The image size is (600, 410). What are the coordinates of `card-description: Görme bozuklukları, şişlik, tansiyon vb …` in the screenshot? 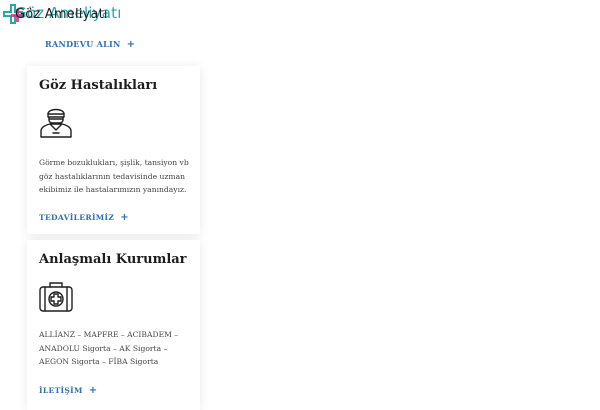 It's located at (114, 176).